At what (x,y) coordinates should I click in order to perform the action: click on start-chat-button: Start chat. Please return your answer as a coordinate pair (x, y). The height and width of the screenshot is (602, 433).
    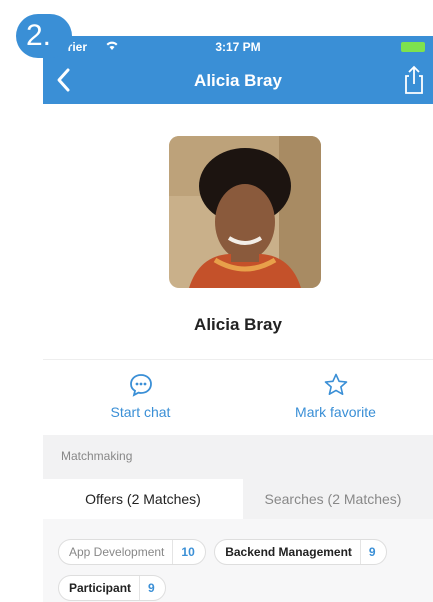
    Looking at the image, I should click on (140, 396).